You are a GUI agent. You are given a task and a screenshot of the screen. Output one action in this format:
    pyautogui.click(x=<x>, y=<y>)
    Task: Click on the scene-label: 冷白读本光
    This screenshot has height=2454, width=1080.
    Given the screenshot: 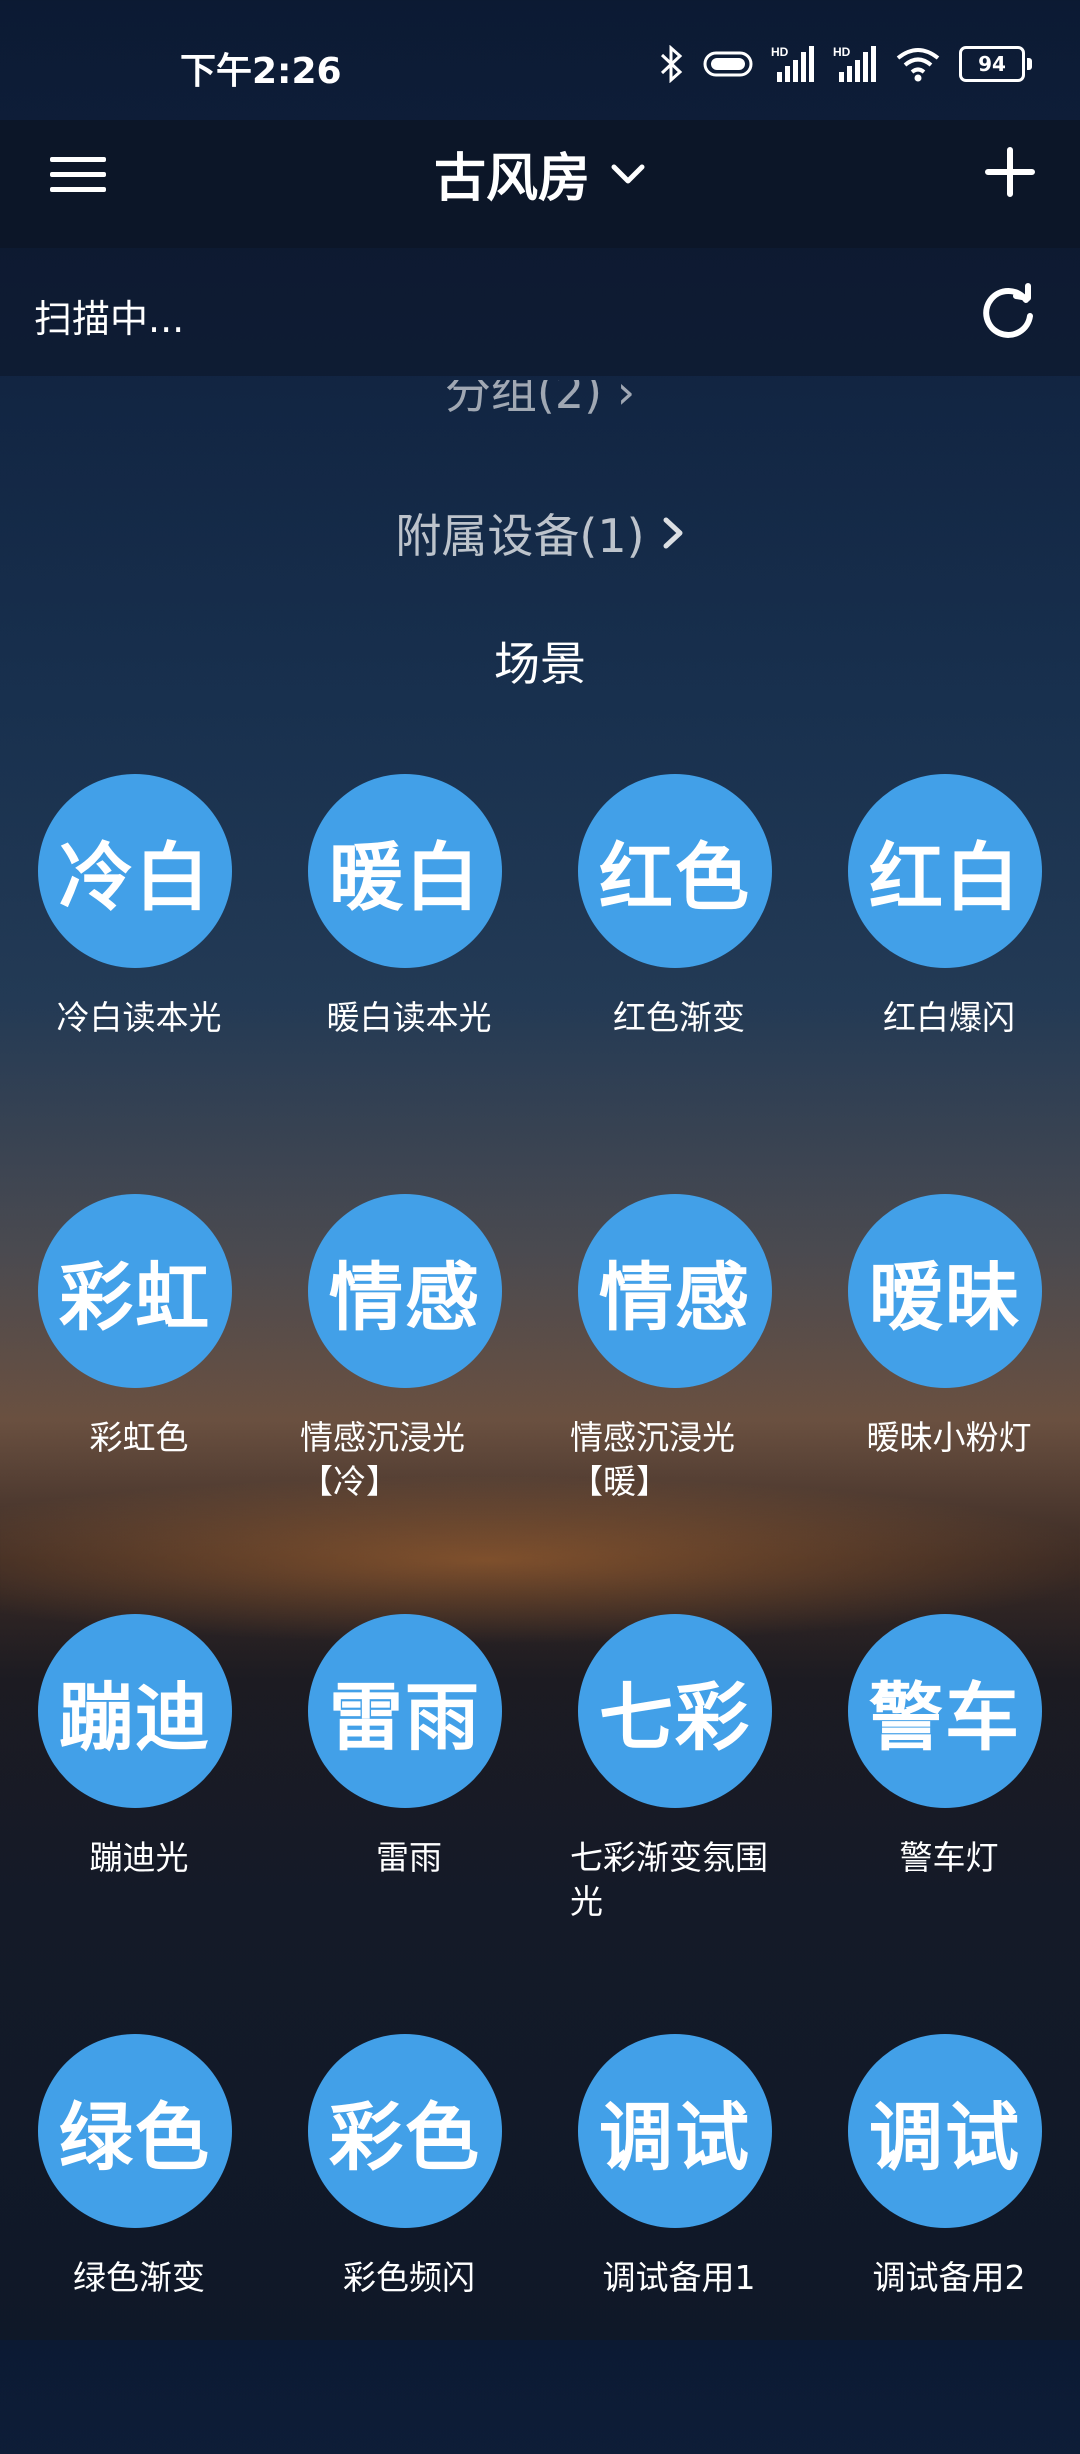 What is the action you would take?
    pyautogui.click(x=139, y=1017)
    